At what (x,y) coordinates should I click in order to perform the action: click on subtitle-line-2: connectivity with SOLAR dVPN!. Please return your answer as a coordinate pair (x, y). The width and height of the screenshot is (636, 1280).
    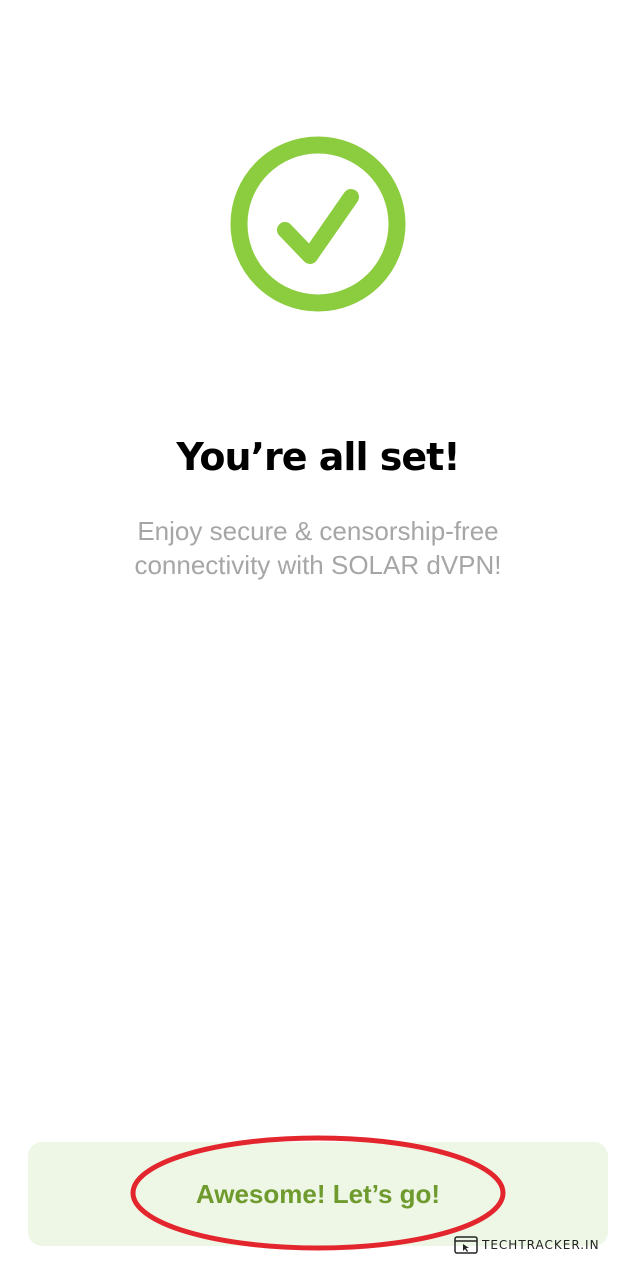
    Looking at the image, I should click on (318, 565).